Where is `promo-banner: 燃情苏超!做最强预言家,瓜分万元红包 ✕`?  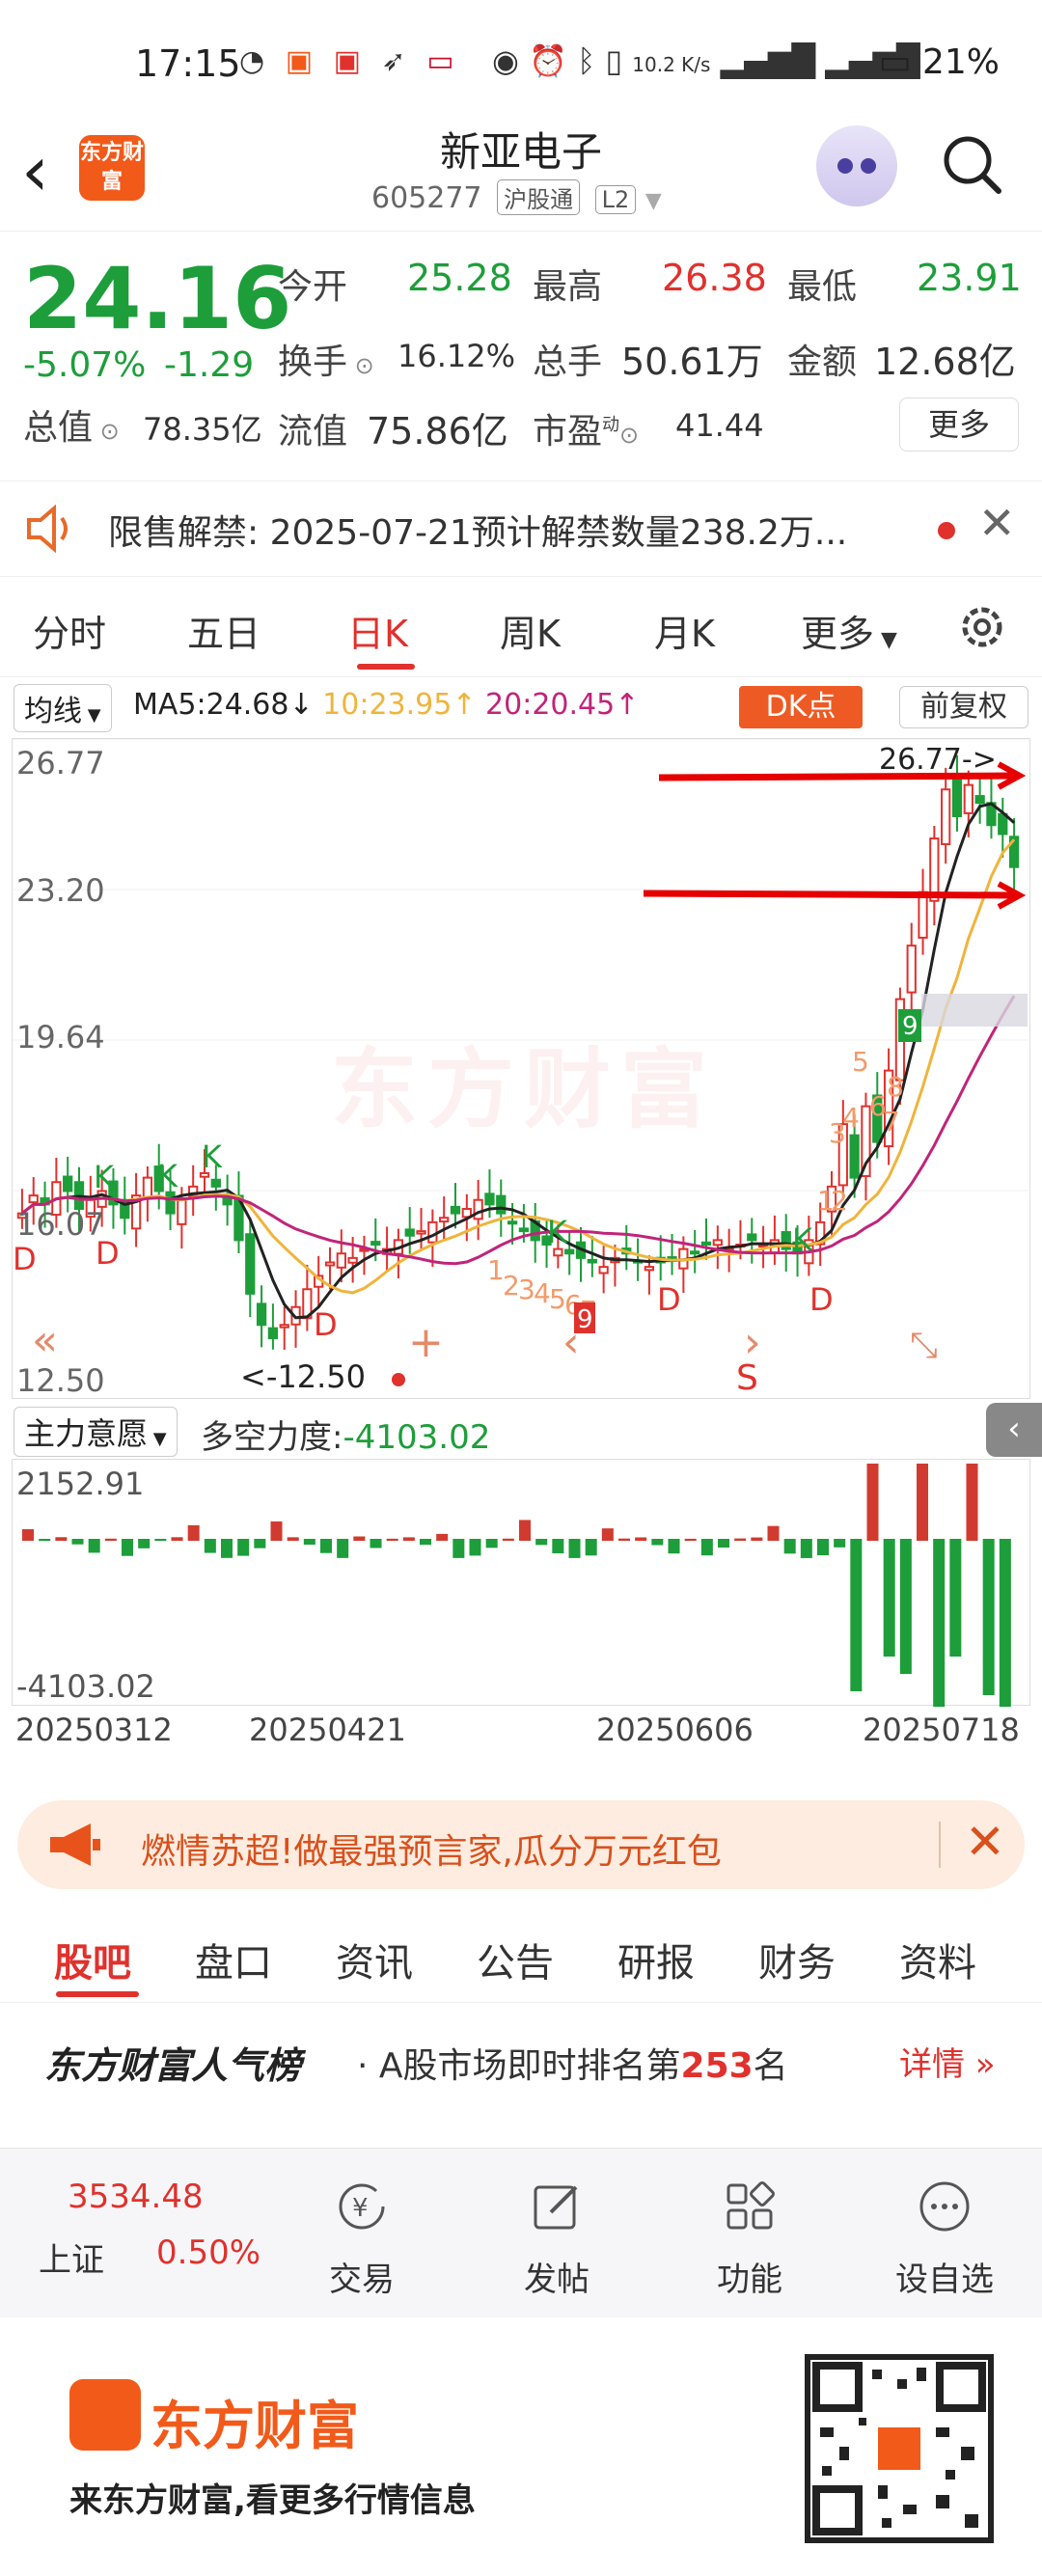 promo-banner: 燃情苏超!做最强预言家,瓜分万元红包 ✕ is located at coordinates (521, 1845).